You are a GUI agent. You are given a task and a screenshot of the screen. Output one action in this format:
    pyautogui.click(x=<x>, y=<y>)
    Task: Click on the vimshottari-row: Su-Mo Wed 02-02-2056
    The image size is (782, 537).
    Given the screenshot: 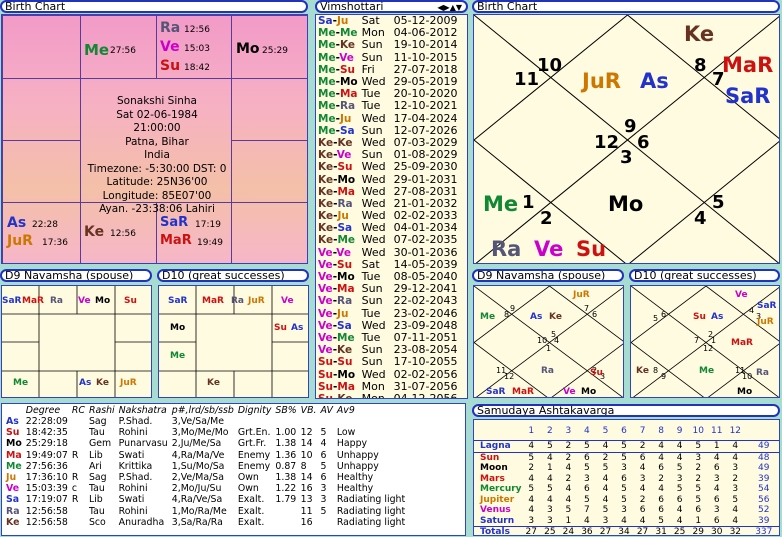 What is the action you would take?
    pyautogui.click(x=388, y=374)
    